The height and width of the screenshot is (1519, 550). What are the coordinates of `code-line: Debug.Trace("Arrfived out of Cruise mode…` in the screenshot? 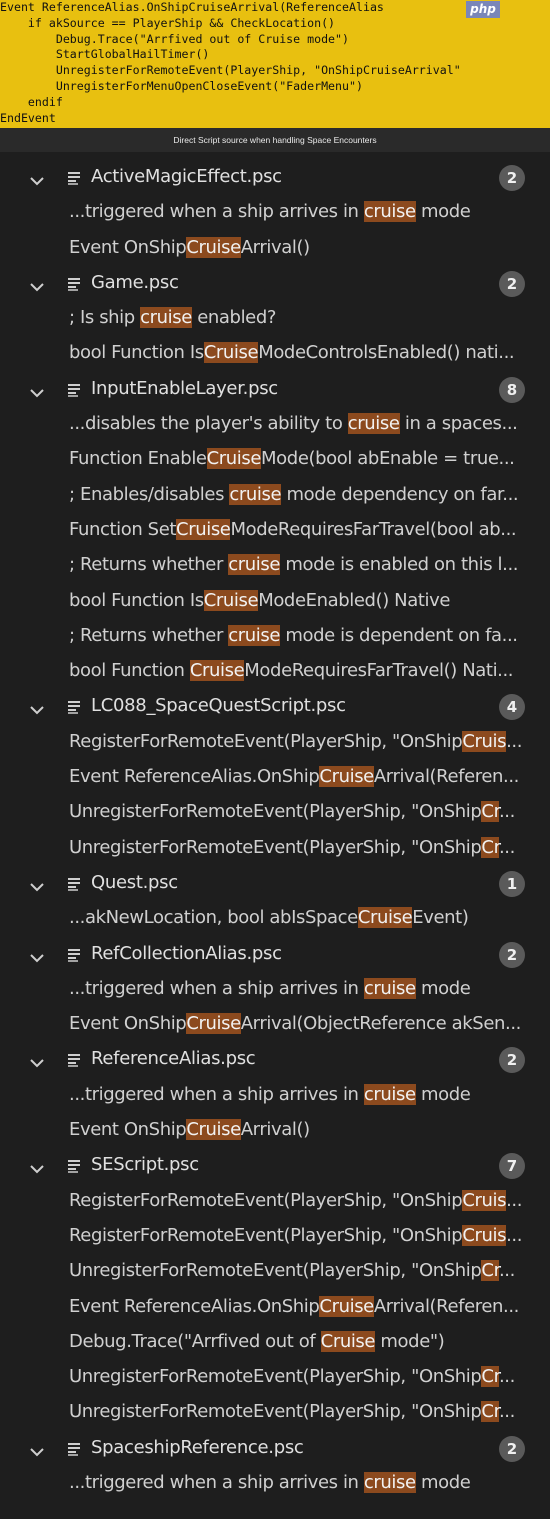 It's located at (175, 38).